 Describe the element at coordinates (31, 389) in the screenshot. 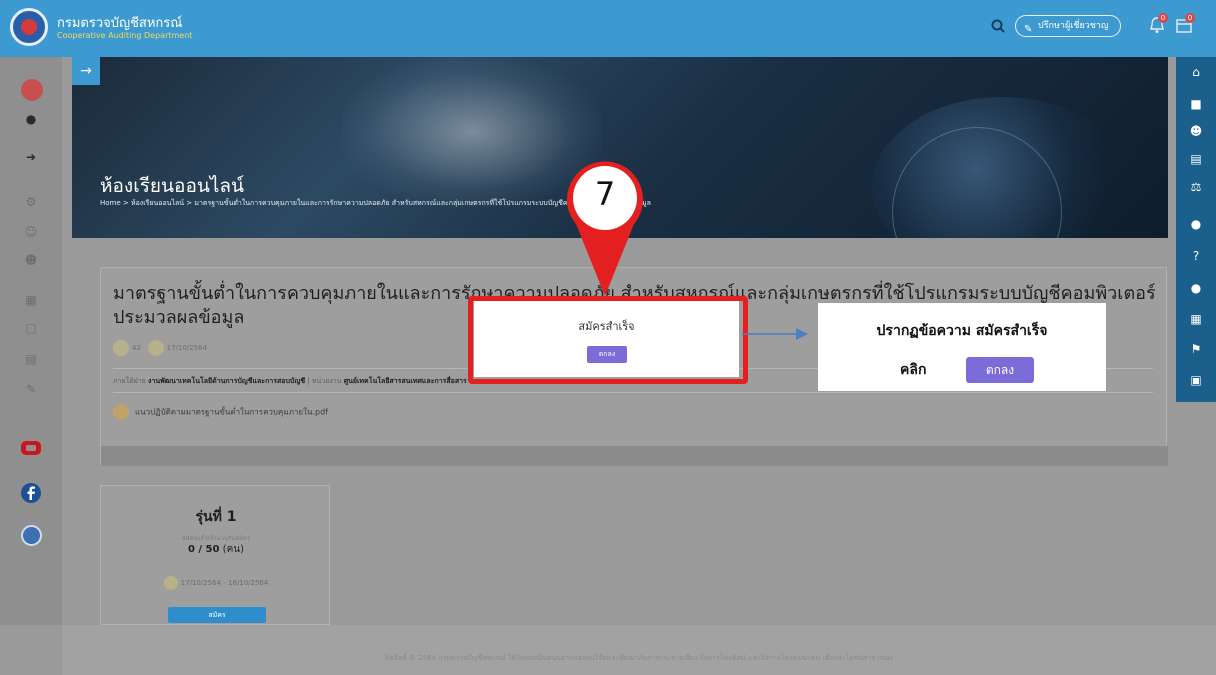

I see `edit-icon: ✎` at that location.